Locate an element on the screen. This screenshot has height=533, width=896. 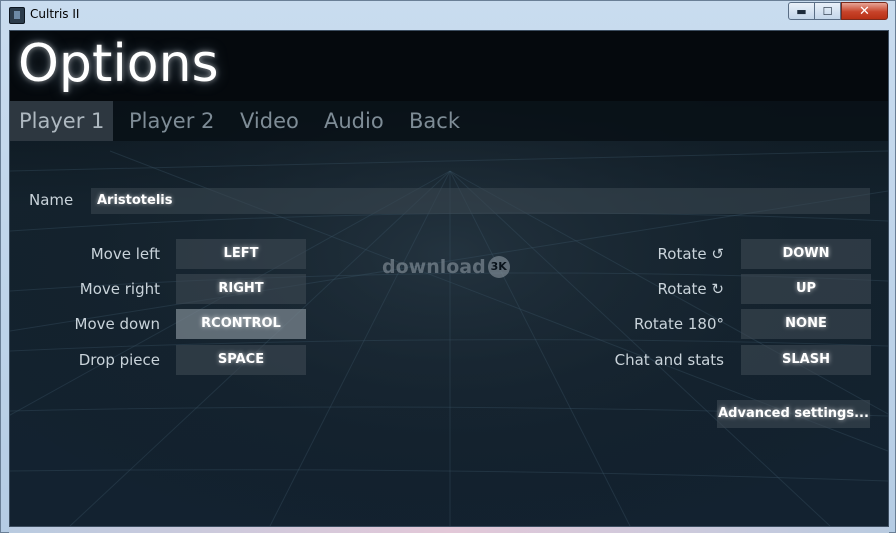
move-down-key-button: RCONTROL is located at coordinates (241, 324).